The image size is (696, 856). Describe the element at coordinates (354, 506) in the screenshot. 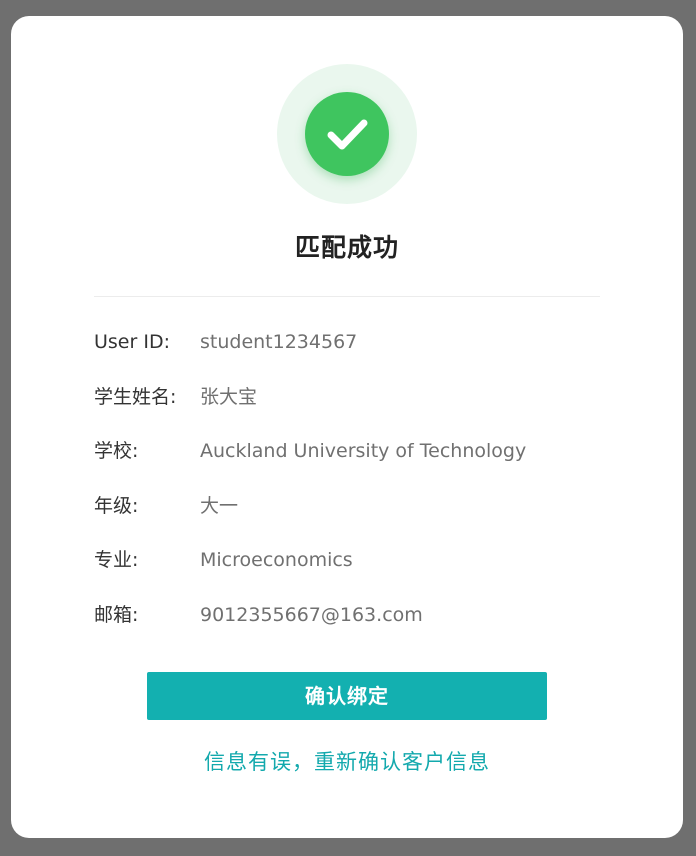

I see `info-row-grade: 年级: 大一` at that location.